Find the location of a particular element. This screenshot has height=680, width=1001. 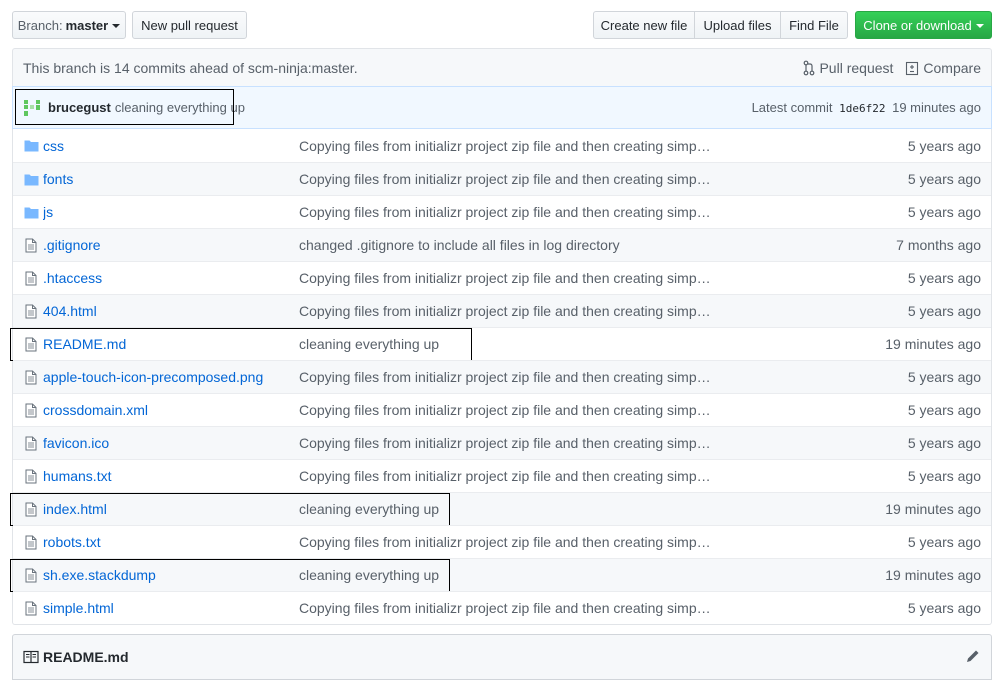

commit-age: 7 months ago is located at coordinates (938, 245).